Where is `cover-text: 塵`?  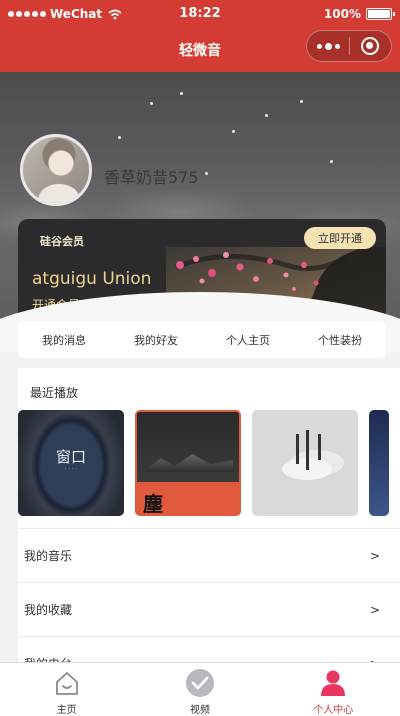
cover-text: 塵 is located at coordinates (153, 504).